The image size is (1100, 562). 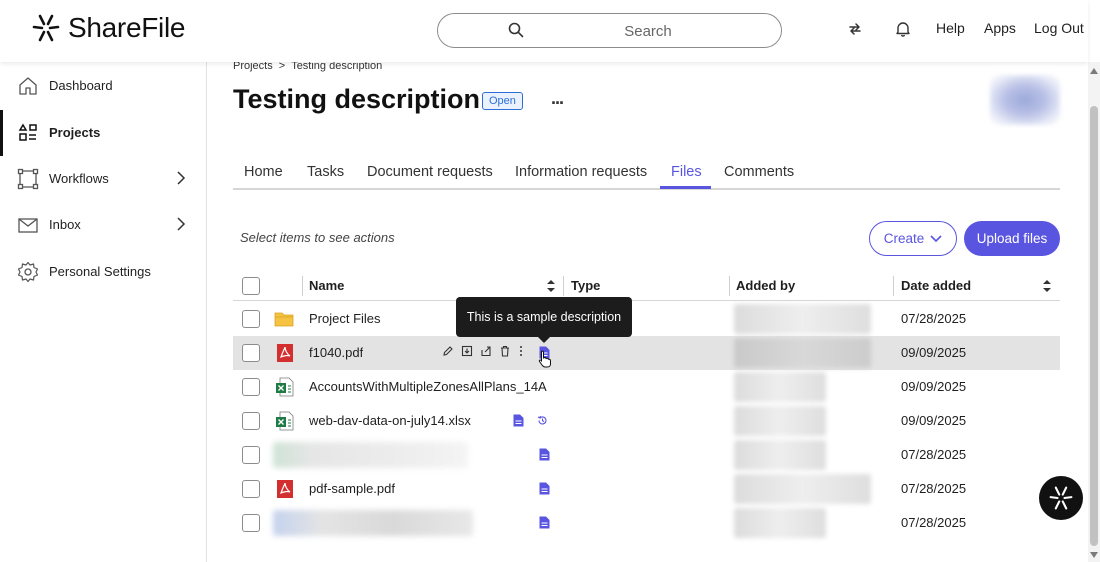 I want to click on tab-tasks: Tasks, so click(x=325, y=172).